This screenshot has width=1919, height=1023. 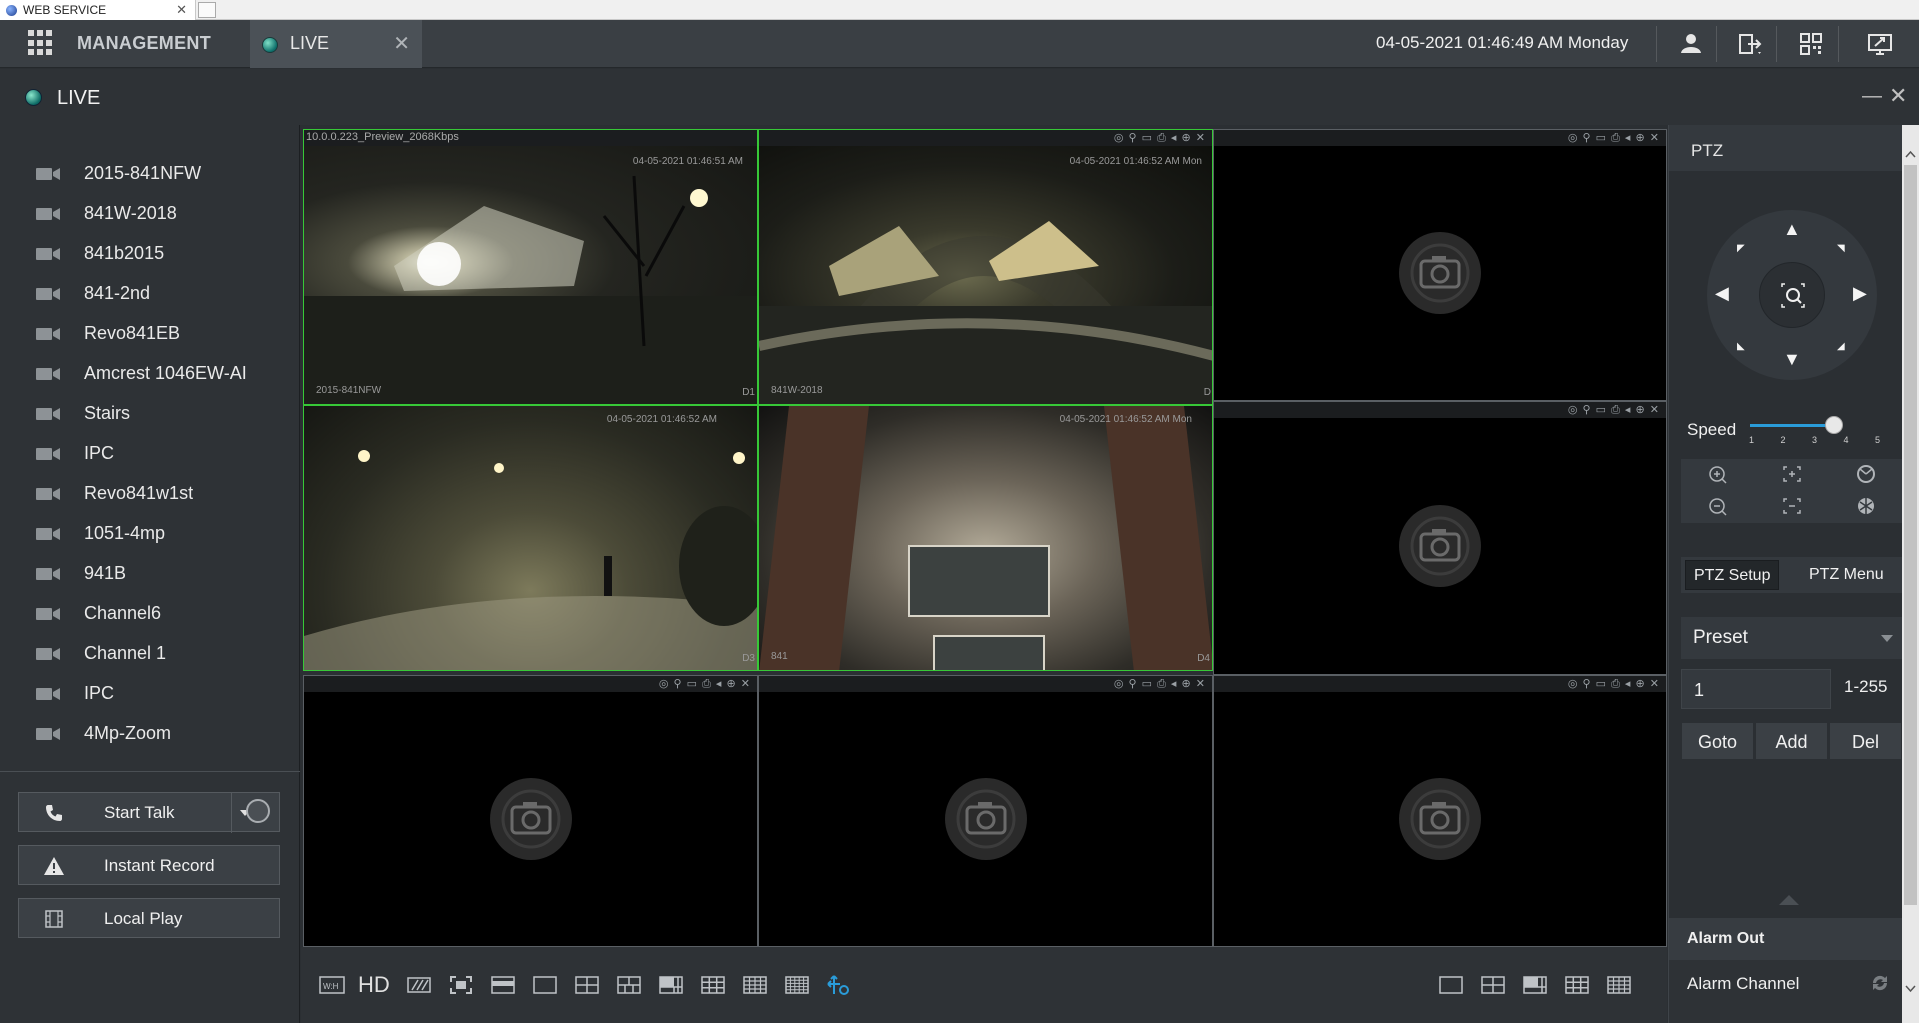 What do you see at coordinates (150, 293) in the screenshot?
I see `device-item: 841-2nd` at bounding box center [150, 293].